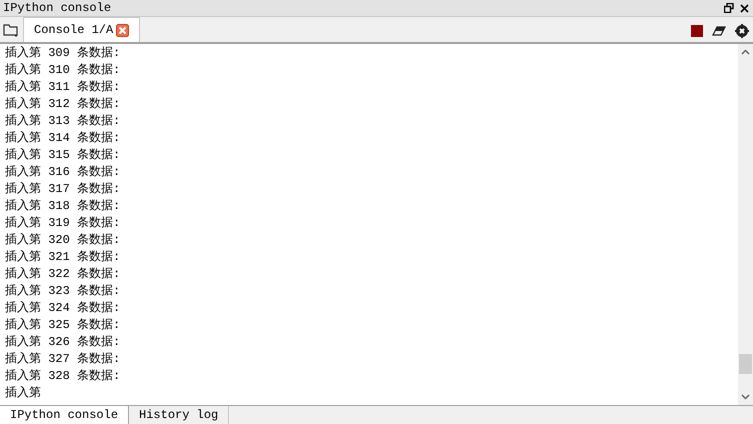 Image resolution: width=753 pixels, height=424 pixels. I want to click on console-output-line: 插入第 321 条数据:, so click(62, 257).